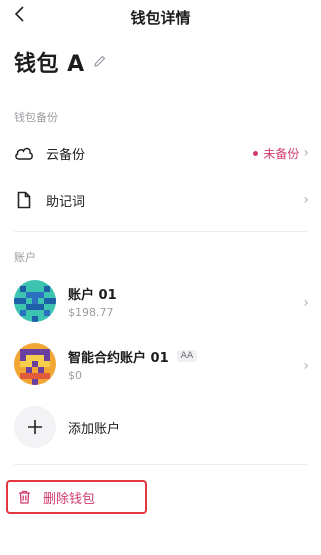 This screenshot has width=321, height=555. I want to click on account-row-1: 账户 01 $198.77 ›, so click(160, 301).